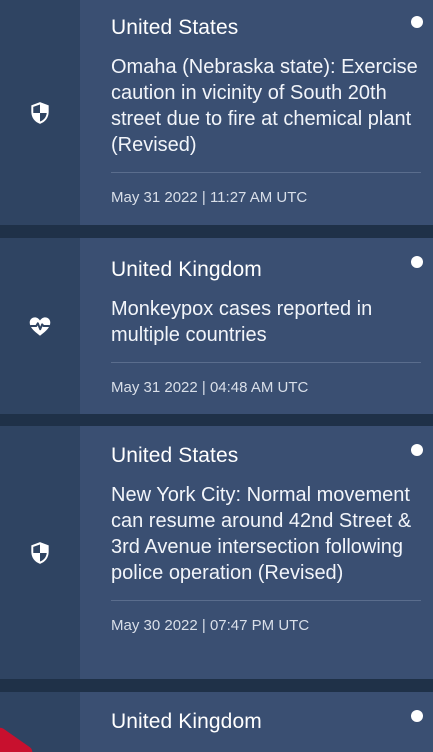  Describe the element at coordinates (209, 197) in the screenshot. I see `alert-timestamp: May 31 2022 | 11:27 AM UTC` at that location.